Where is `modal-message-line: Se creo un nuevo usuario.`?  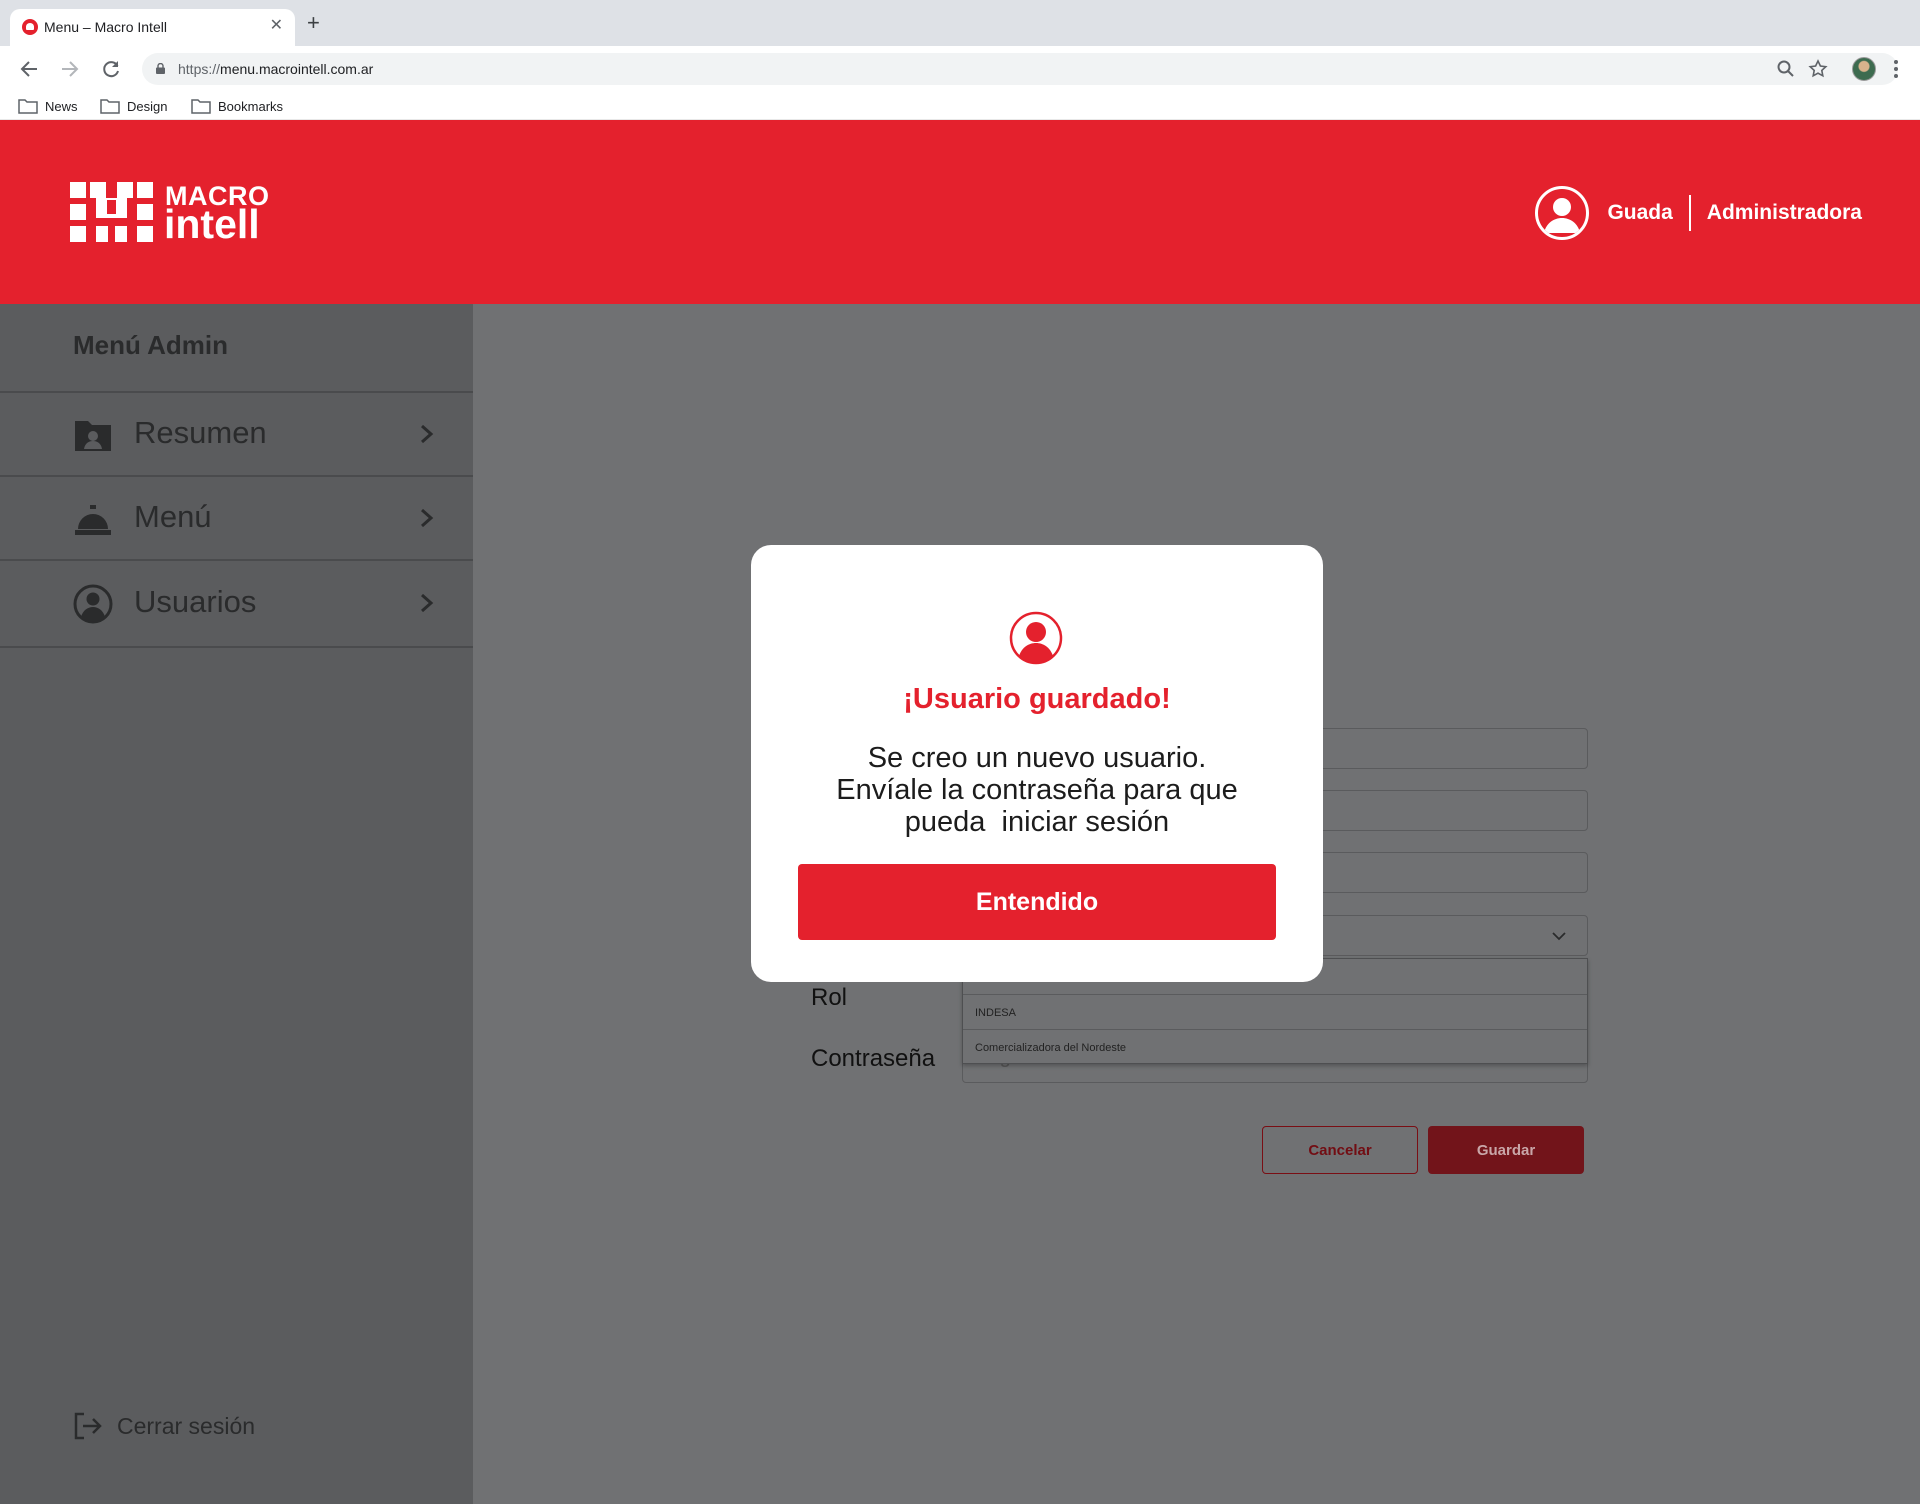
modal-message-line: Se creo un nuevo usuario. is located at coordinates (1037, 758).